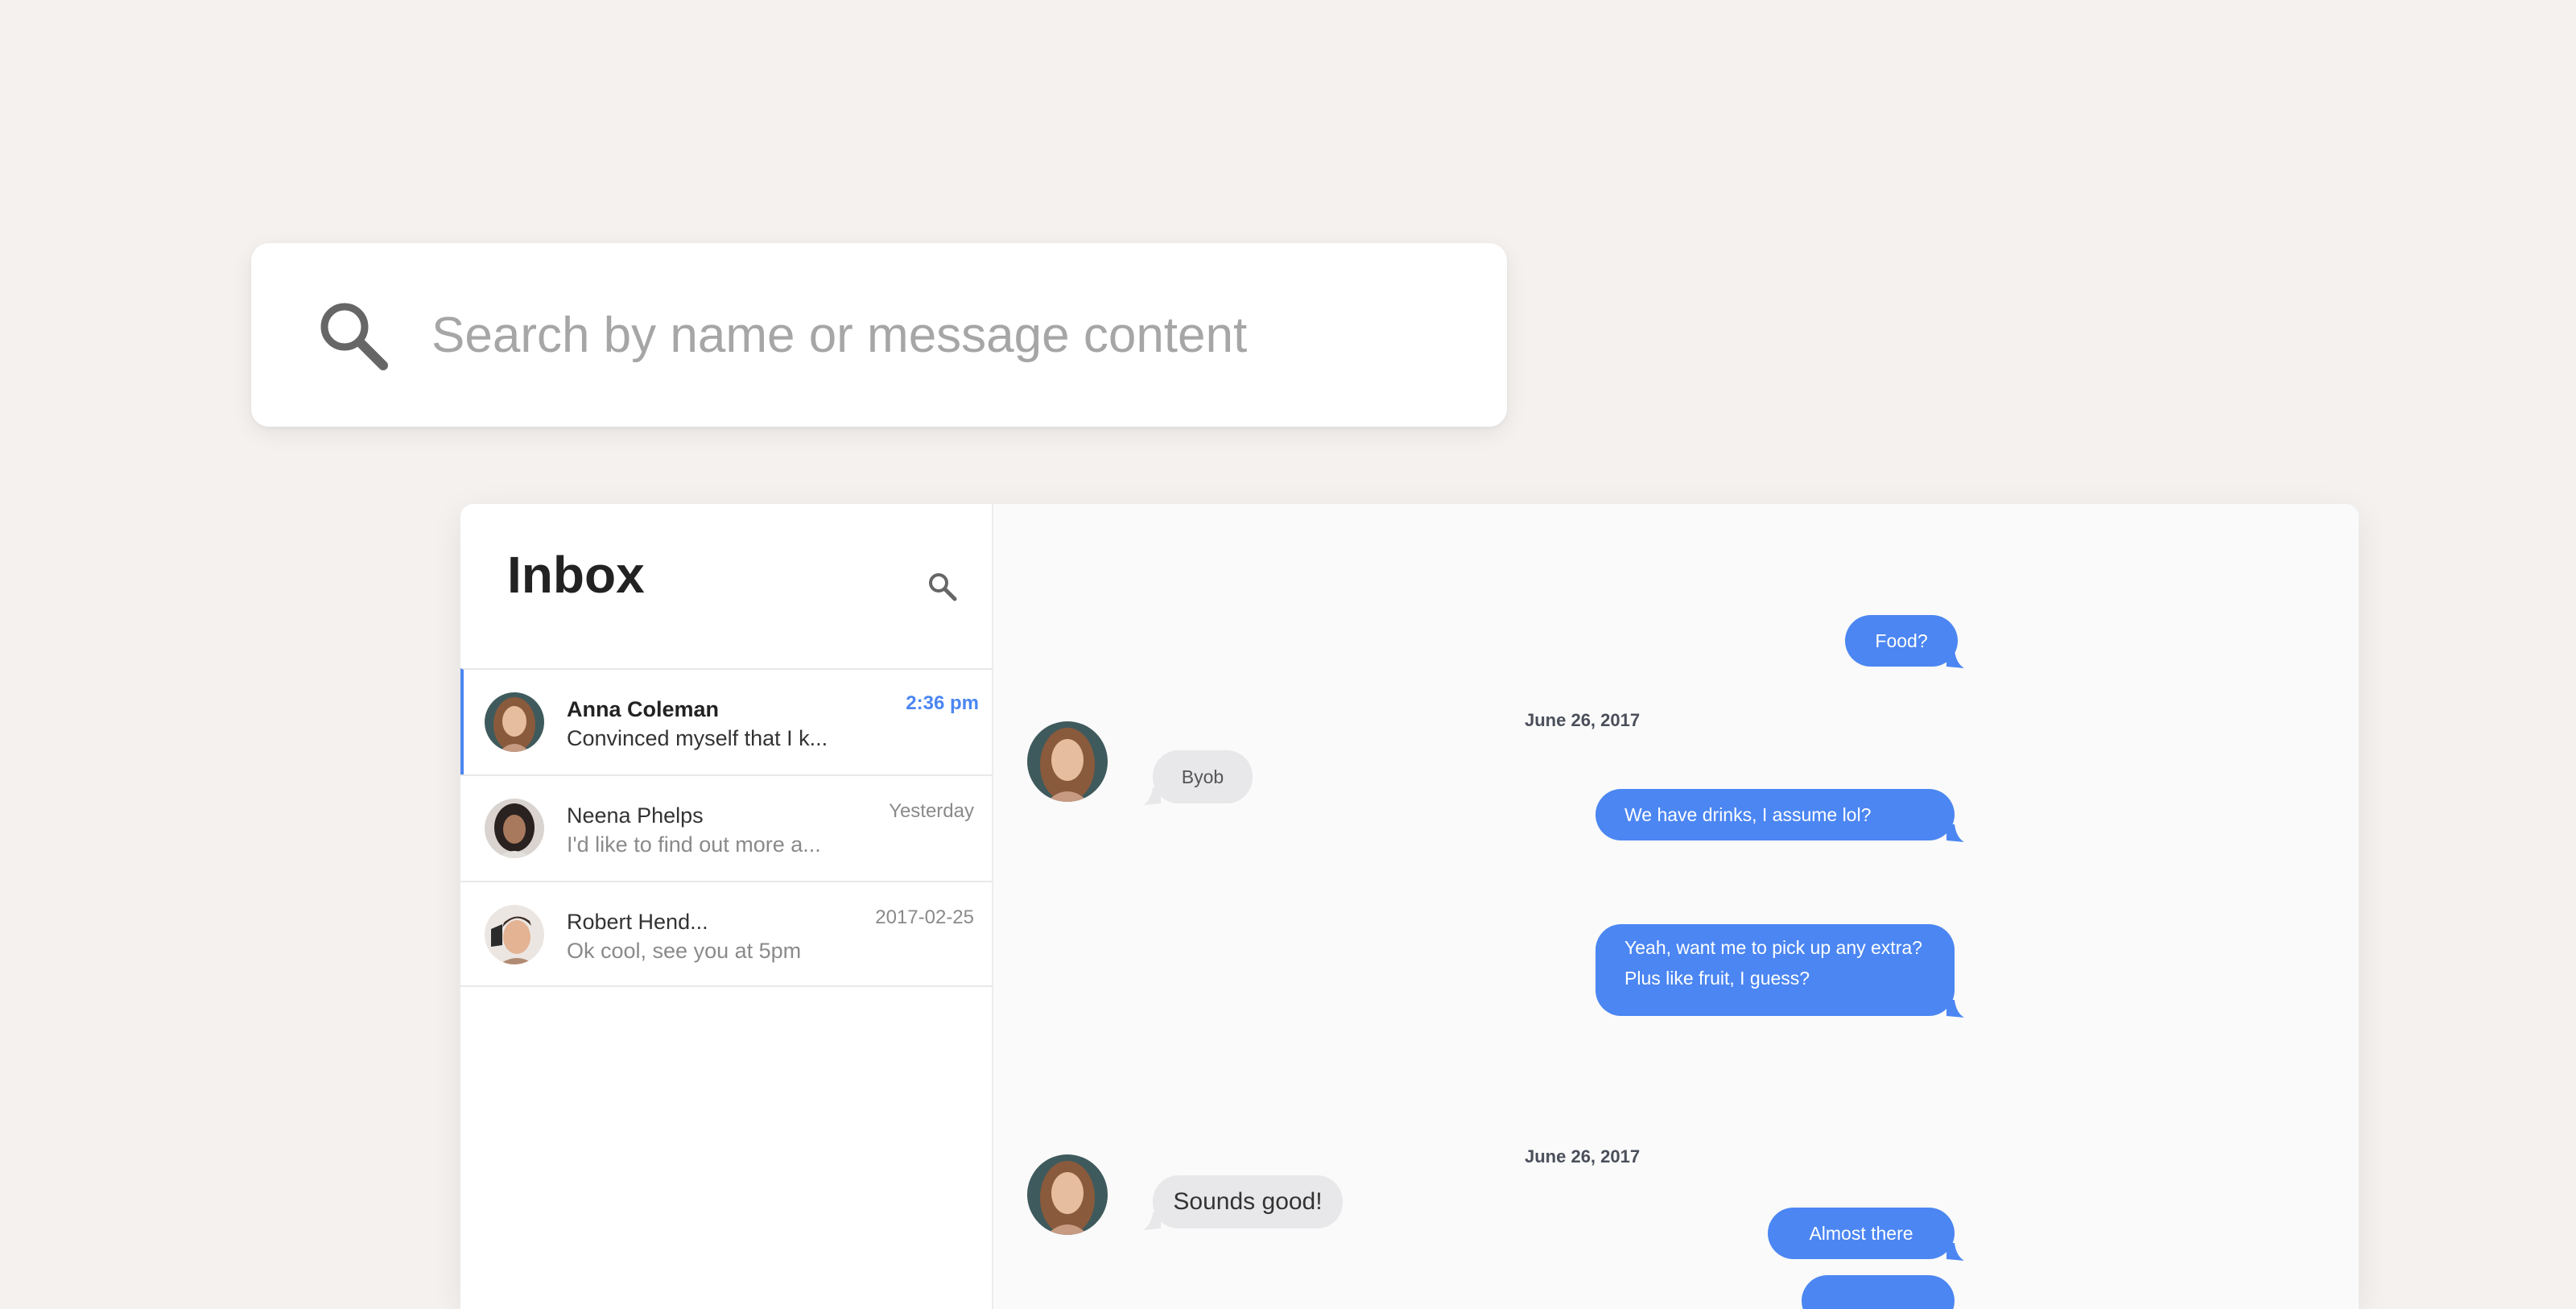 This screenshot has width=2576, height=1309. Describe the element at coordinates (1861, 1233) in the screenshot. I see `outgoing-message: Almost there` at that location.